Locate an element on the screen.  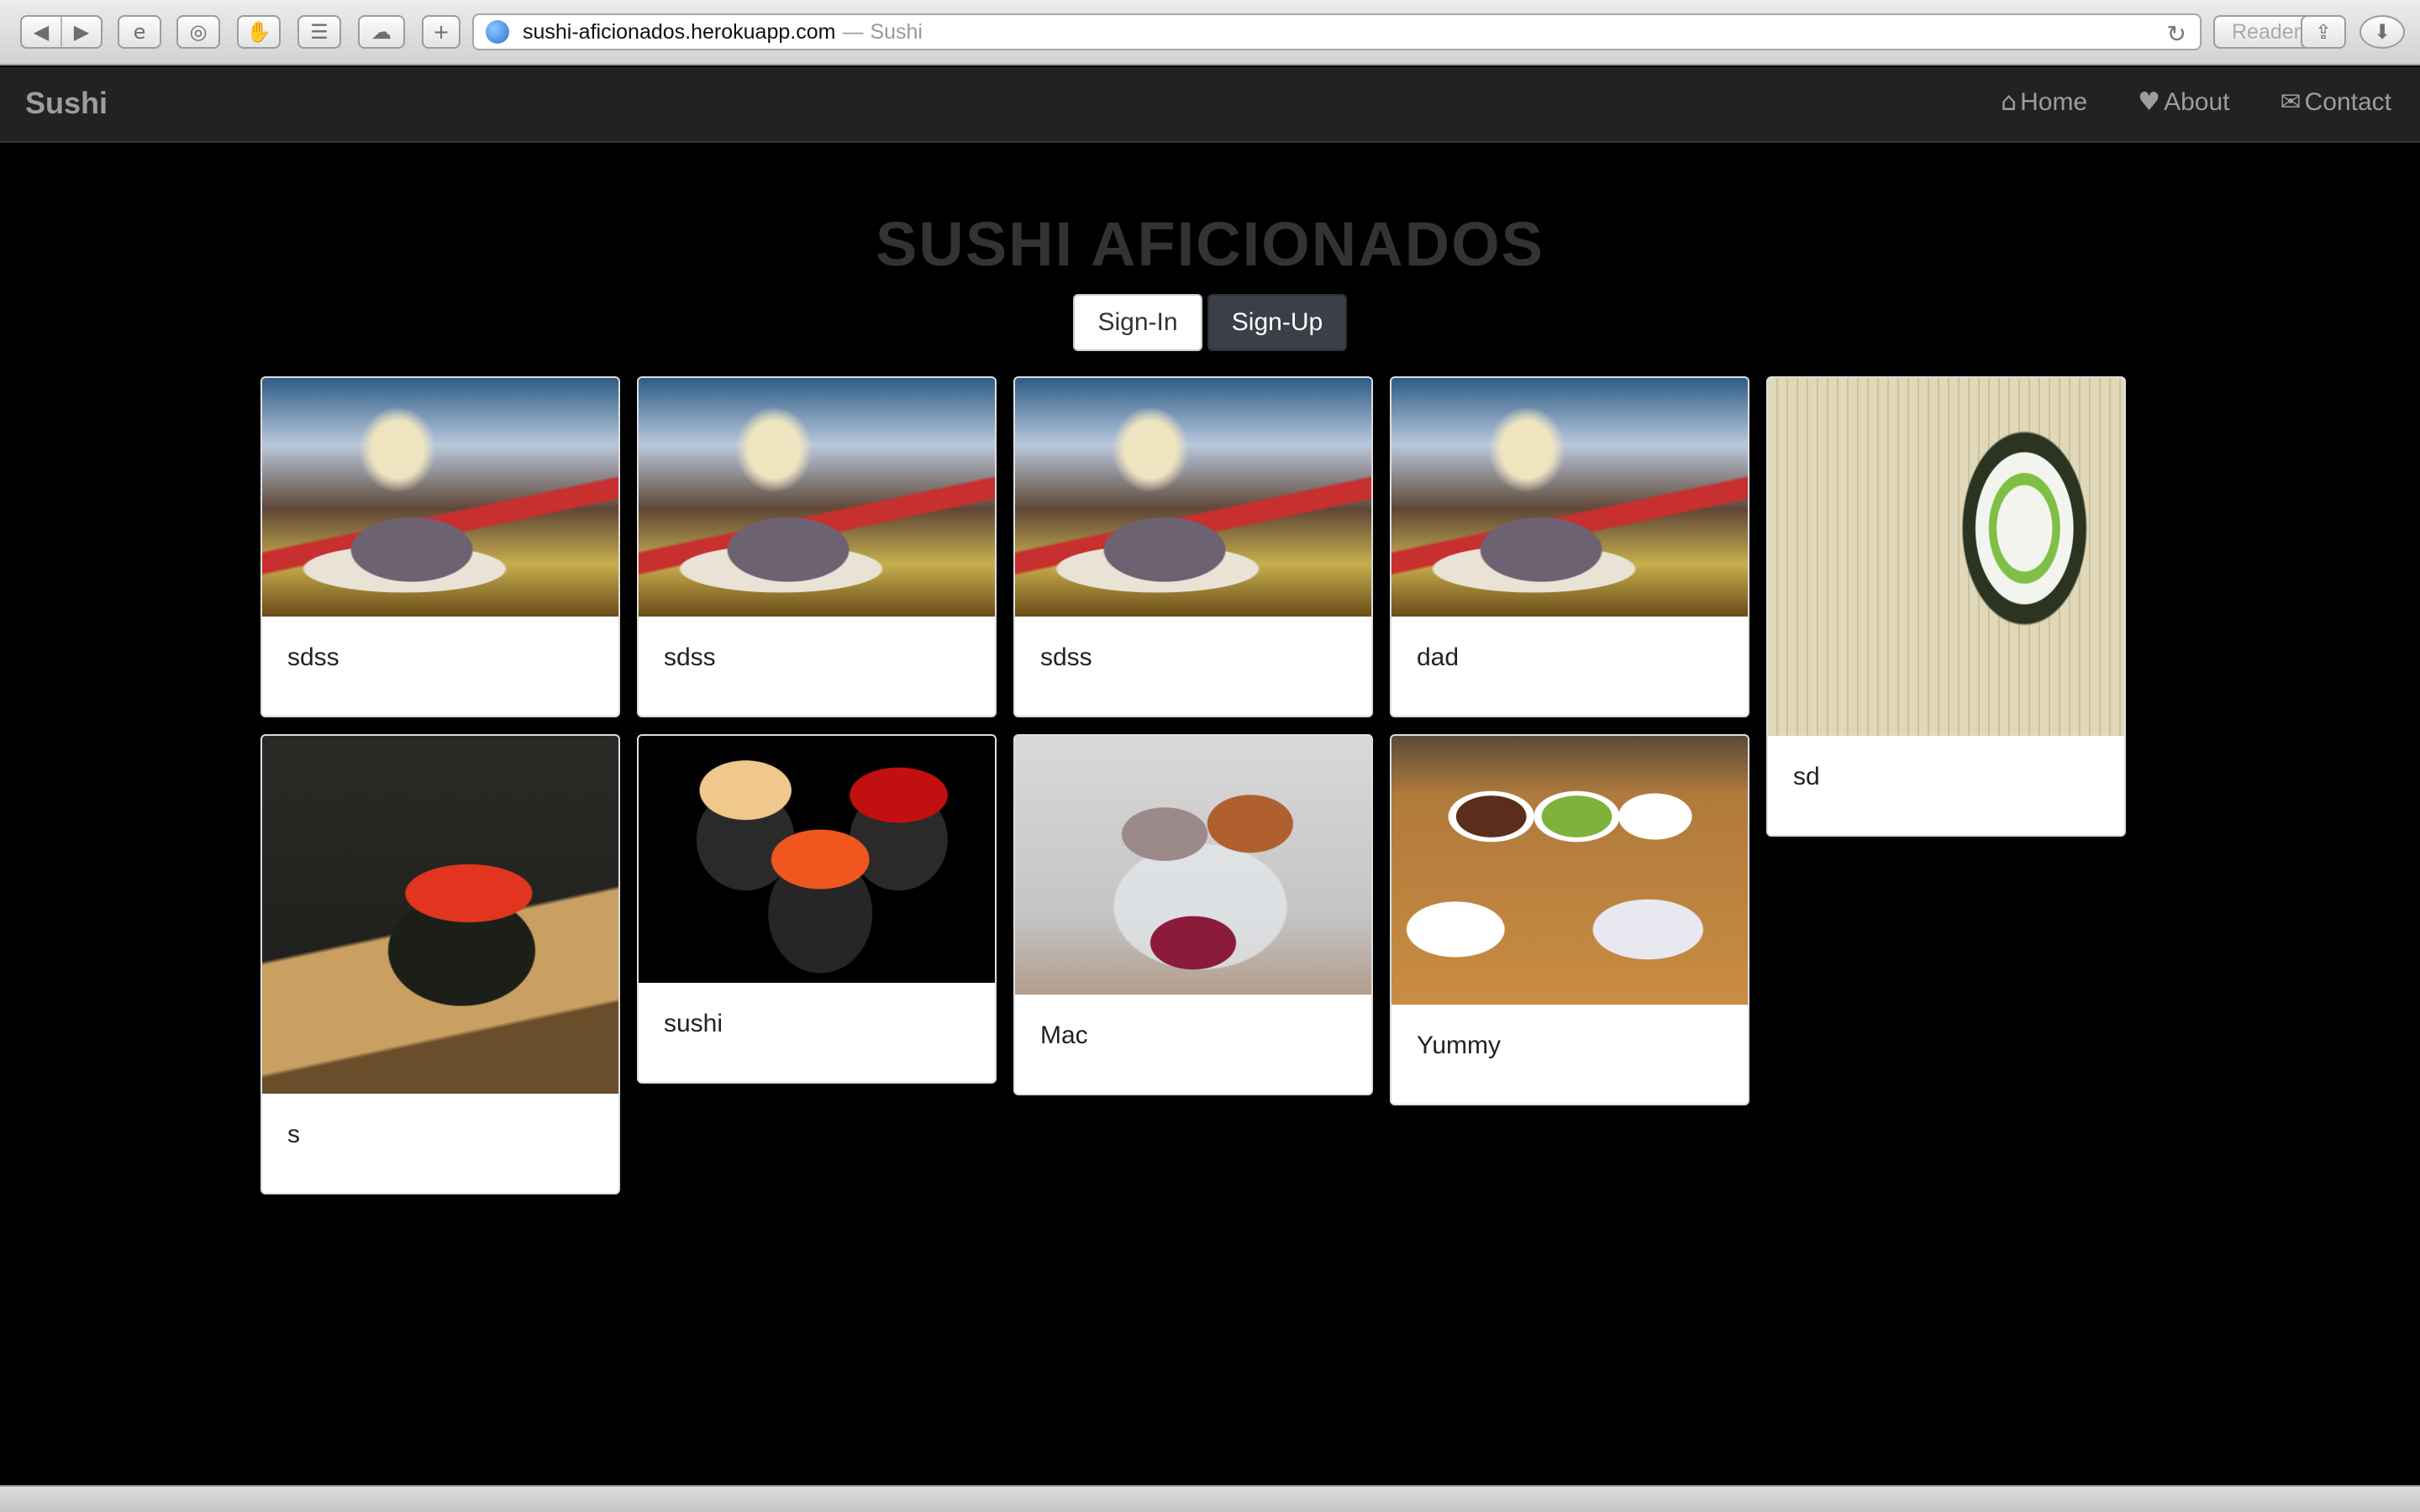
nav-contact: ✉ Contact is located at coordinates (2335, 102).